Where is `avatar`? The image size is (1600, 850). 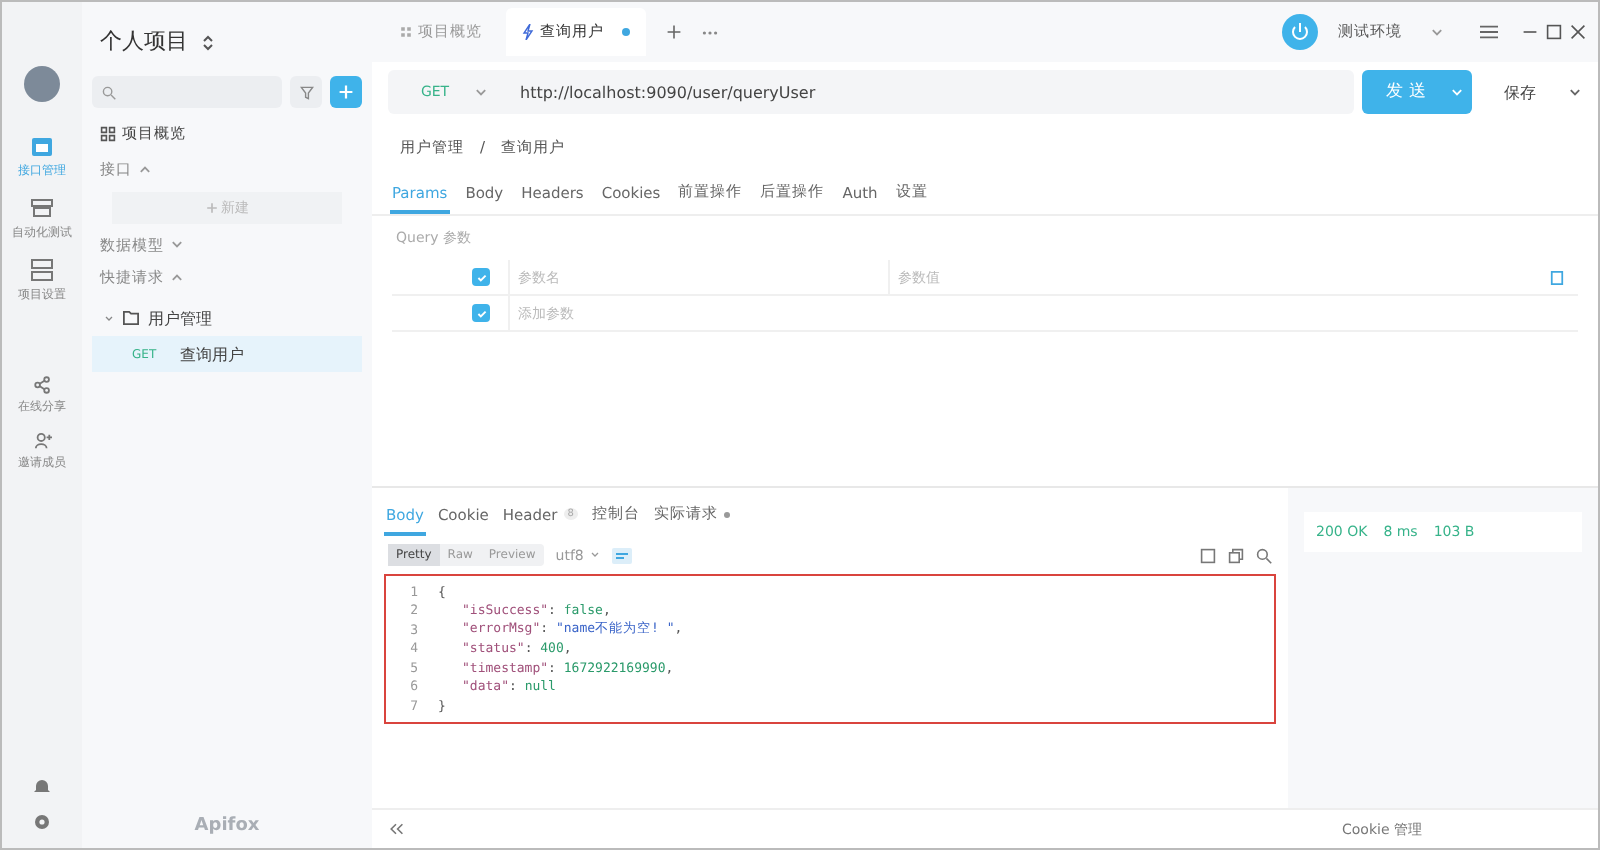 avatar is located at coordinates (42, 84).